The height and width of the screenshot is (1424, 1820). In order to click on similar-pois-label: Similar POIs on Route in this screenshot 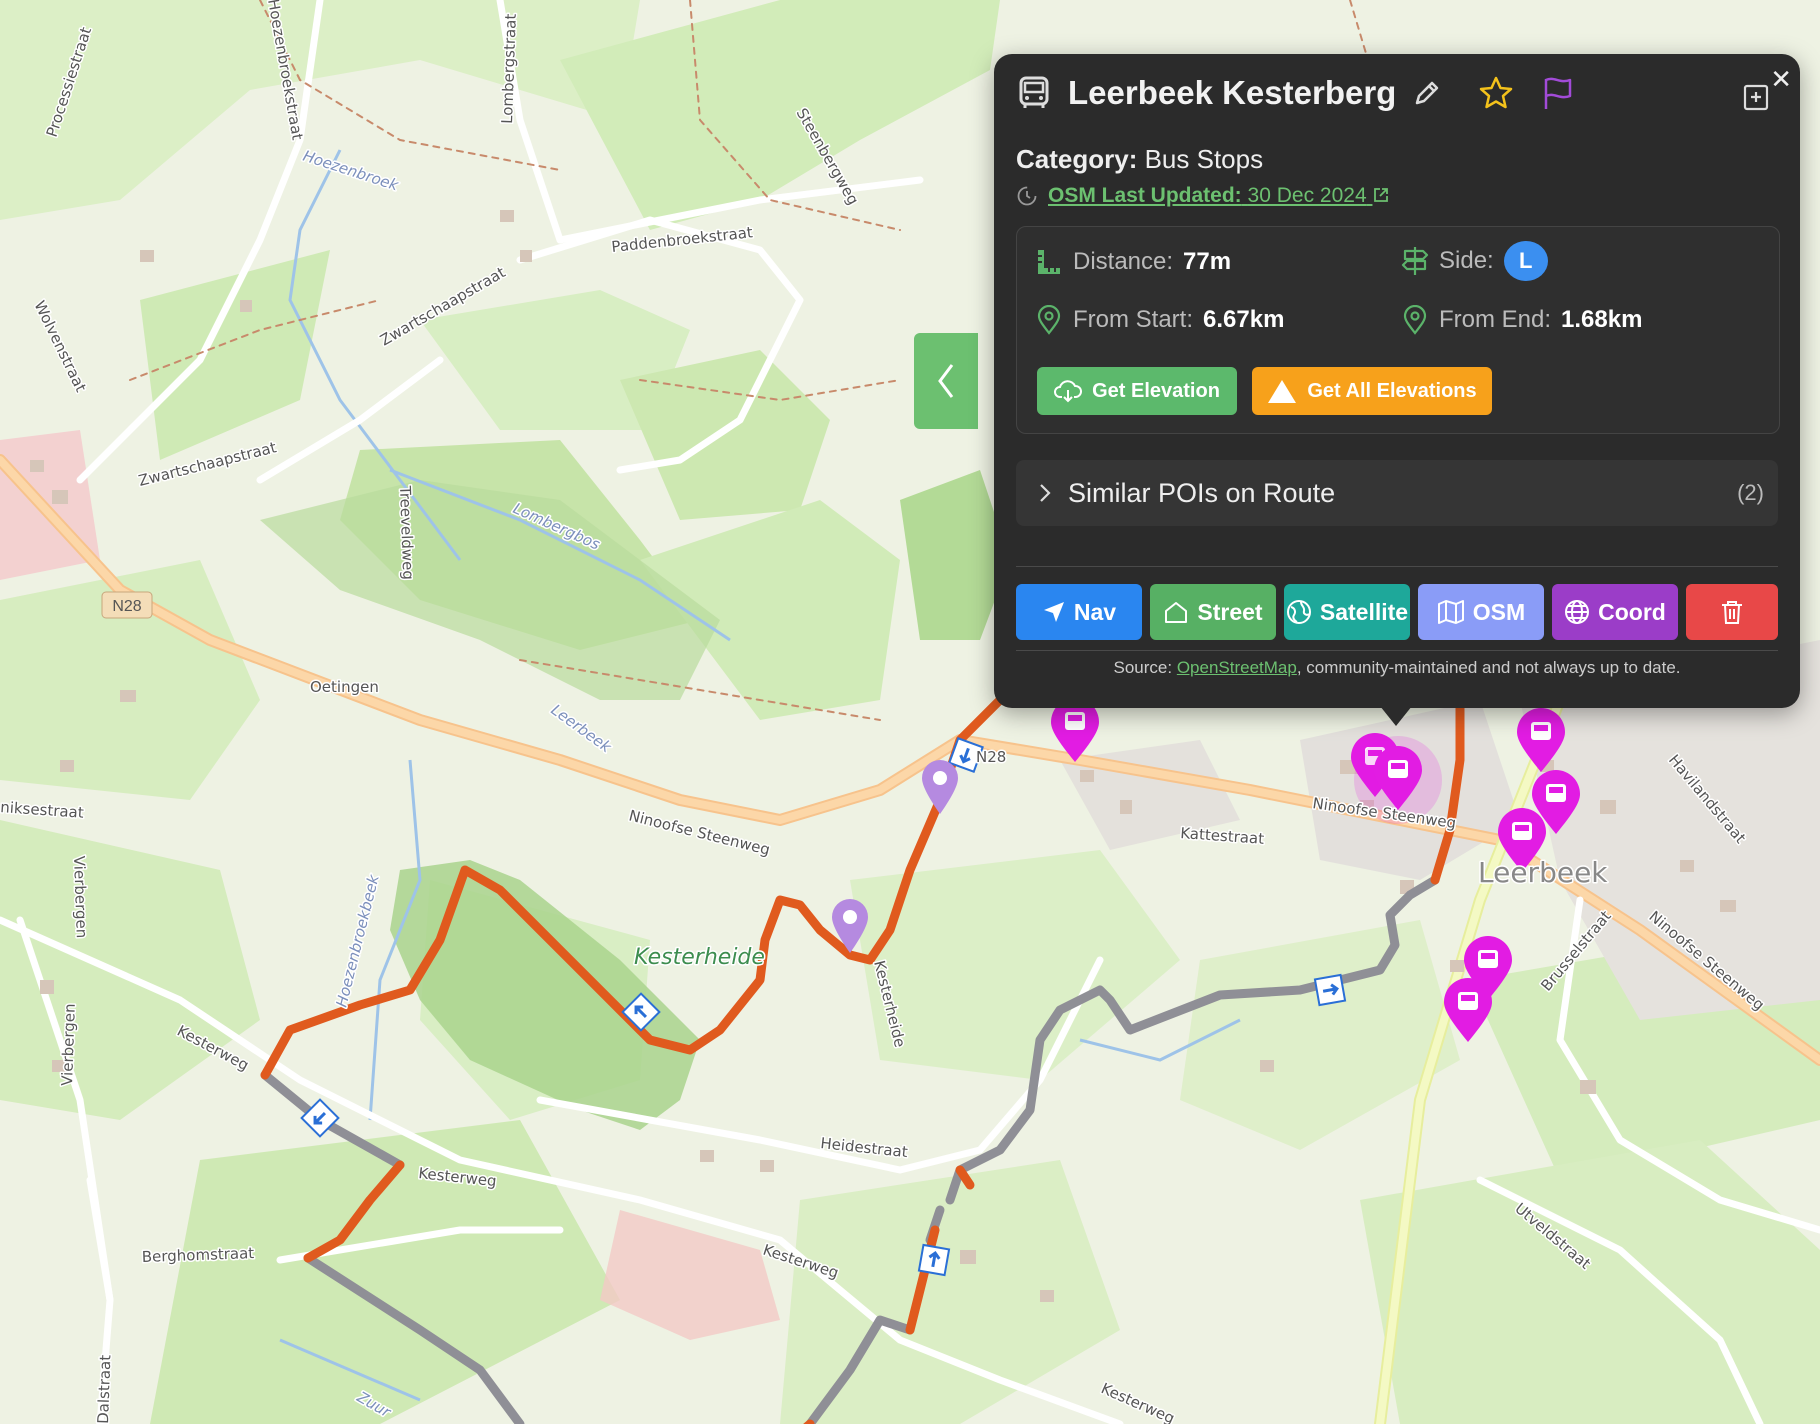, I will do `click(1202, 492)`.